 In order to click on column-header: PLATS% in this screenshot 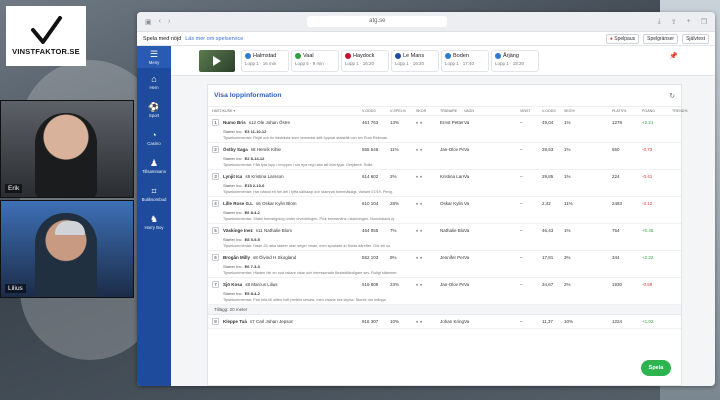, I will do `click(627, 111)`.